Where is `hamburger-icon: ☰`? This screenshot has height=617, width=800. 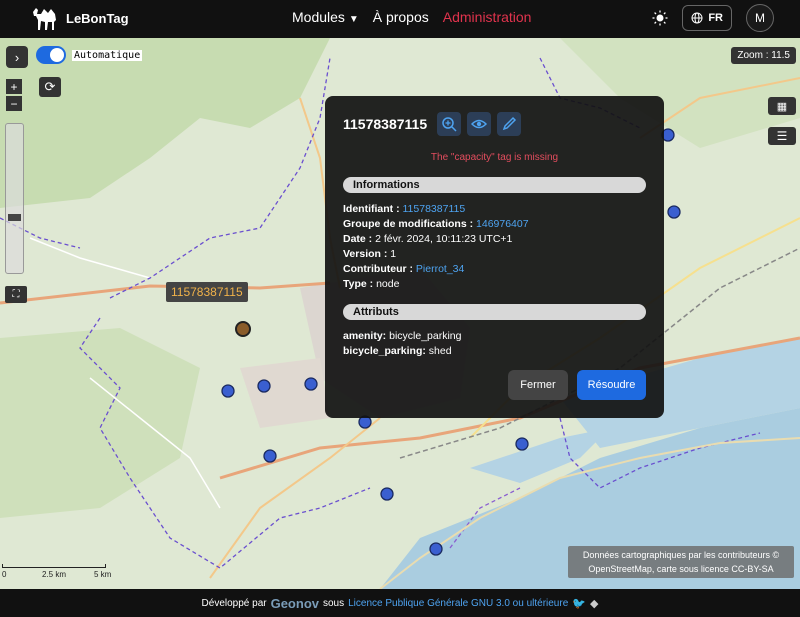
hamburger-icon: ☰ is located at coordinates (782, 136).